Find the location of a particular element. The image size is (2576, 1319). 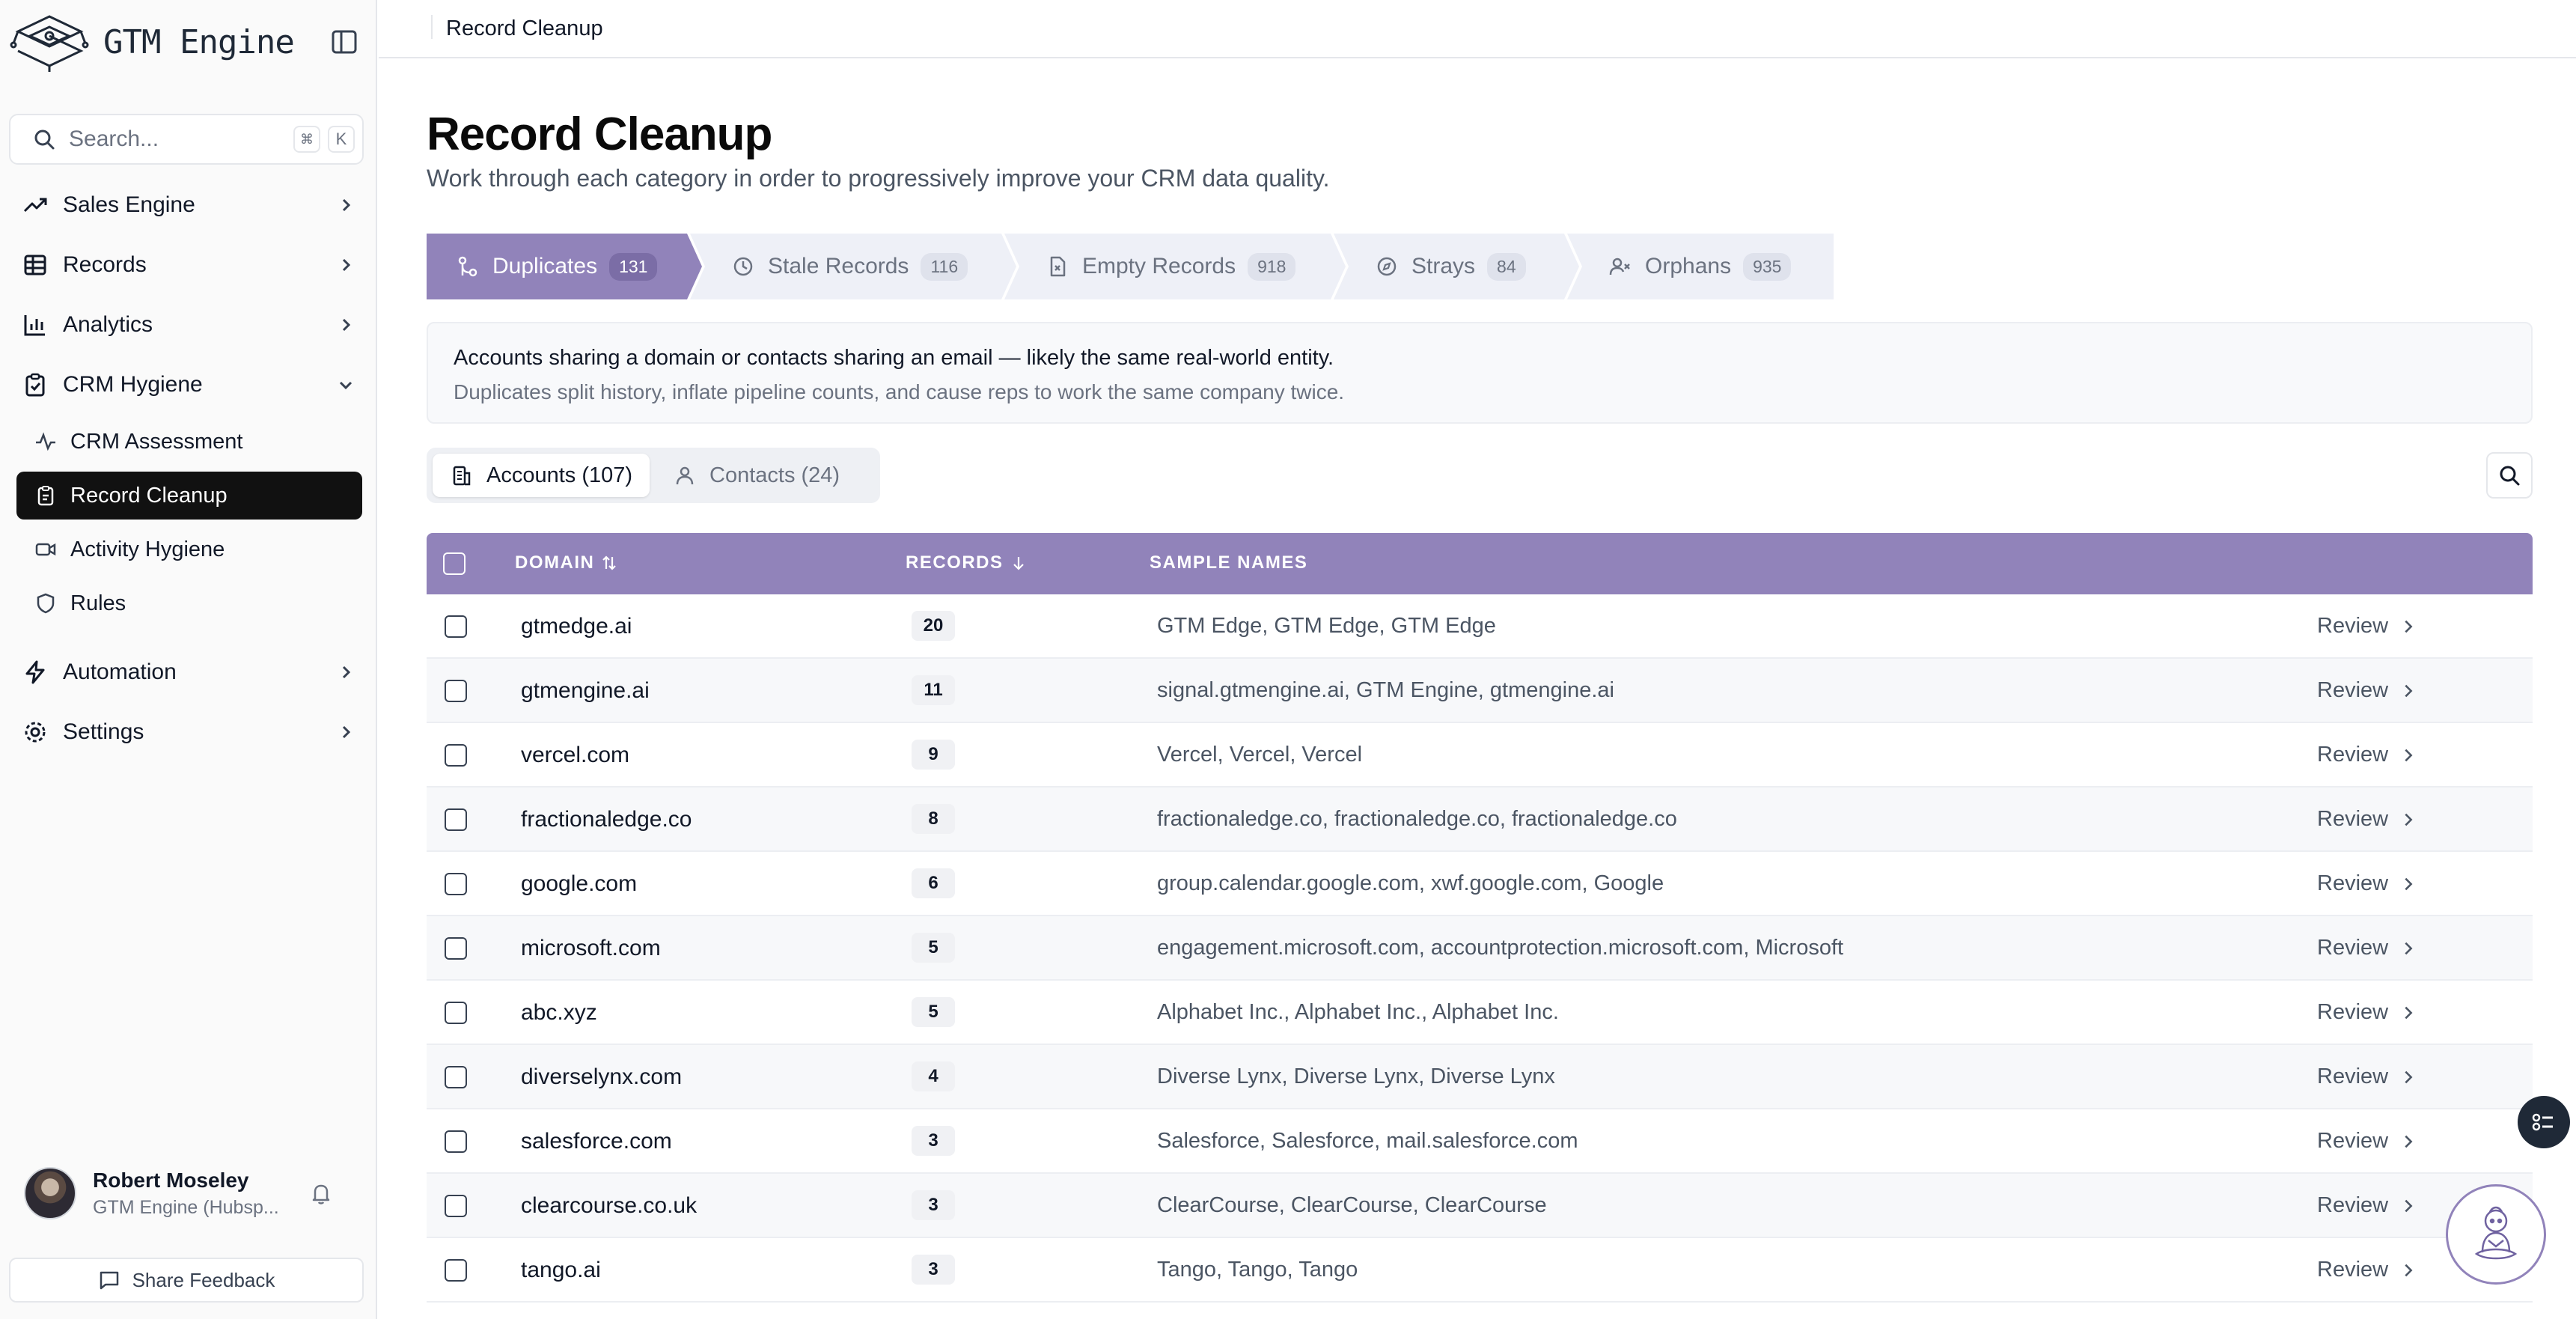

row-domain: clearcourse.co.uk is located at coordinates (609, 1205).